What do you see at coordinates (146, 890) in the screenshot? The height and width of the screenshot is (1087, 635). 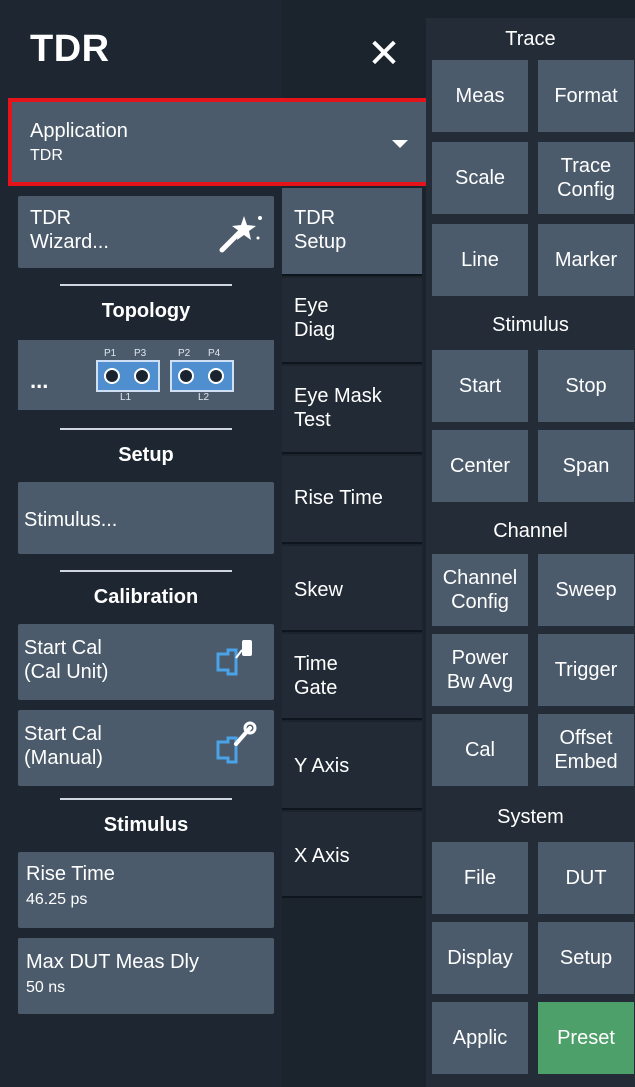 I see `rise-time-button: Rise Time 46.25 ps` at bounding box center [146, 890].